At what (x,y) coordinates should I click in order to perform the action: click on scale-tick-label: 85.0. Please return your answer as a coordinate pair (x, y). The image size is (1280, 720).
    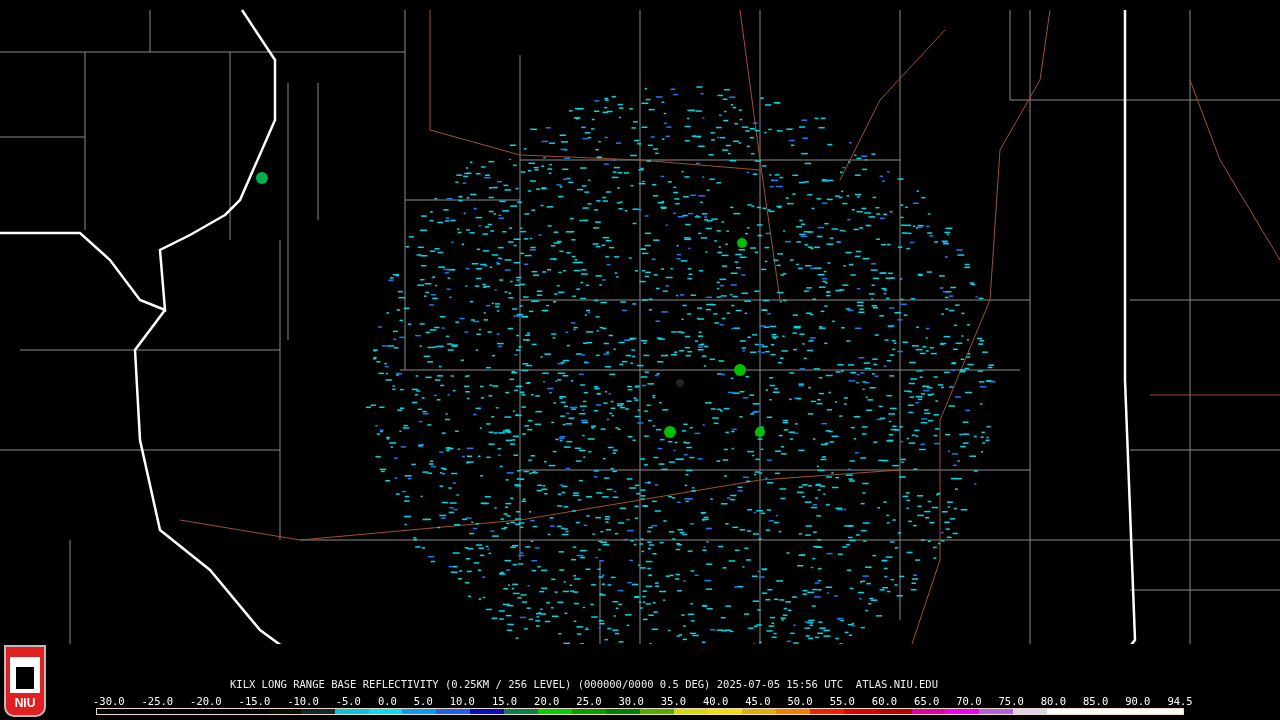
    Looking at the image, I should click on (1095, 700).